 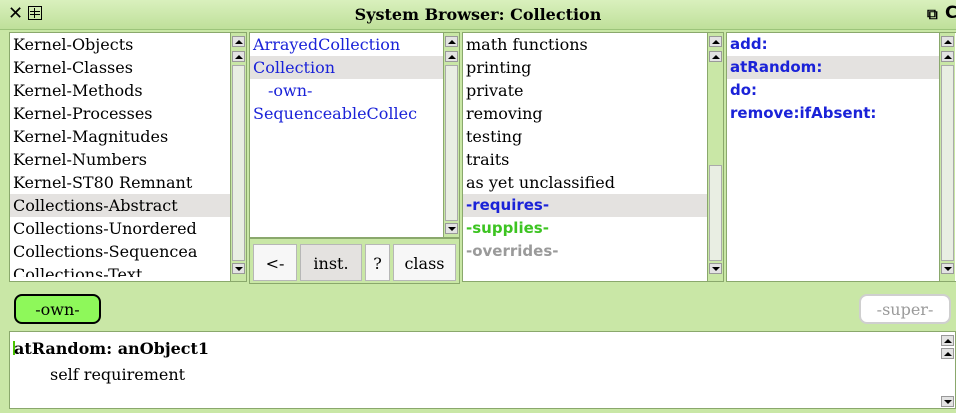 What do you see at coordinates (111, 348) in the screenshot?
I see `method-signature: atRandom: anObject1` at bounding box center [111, 348].